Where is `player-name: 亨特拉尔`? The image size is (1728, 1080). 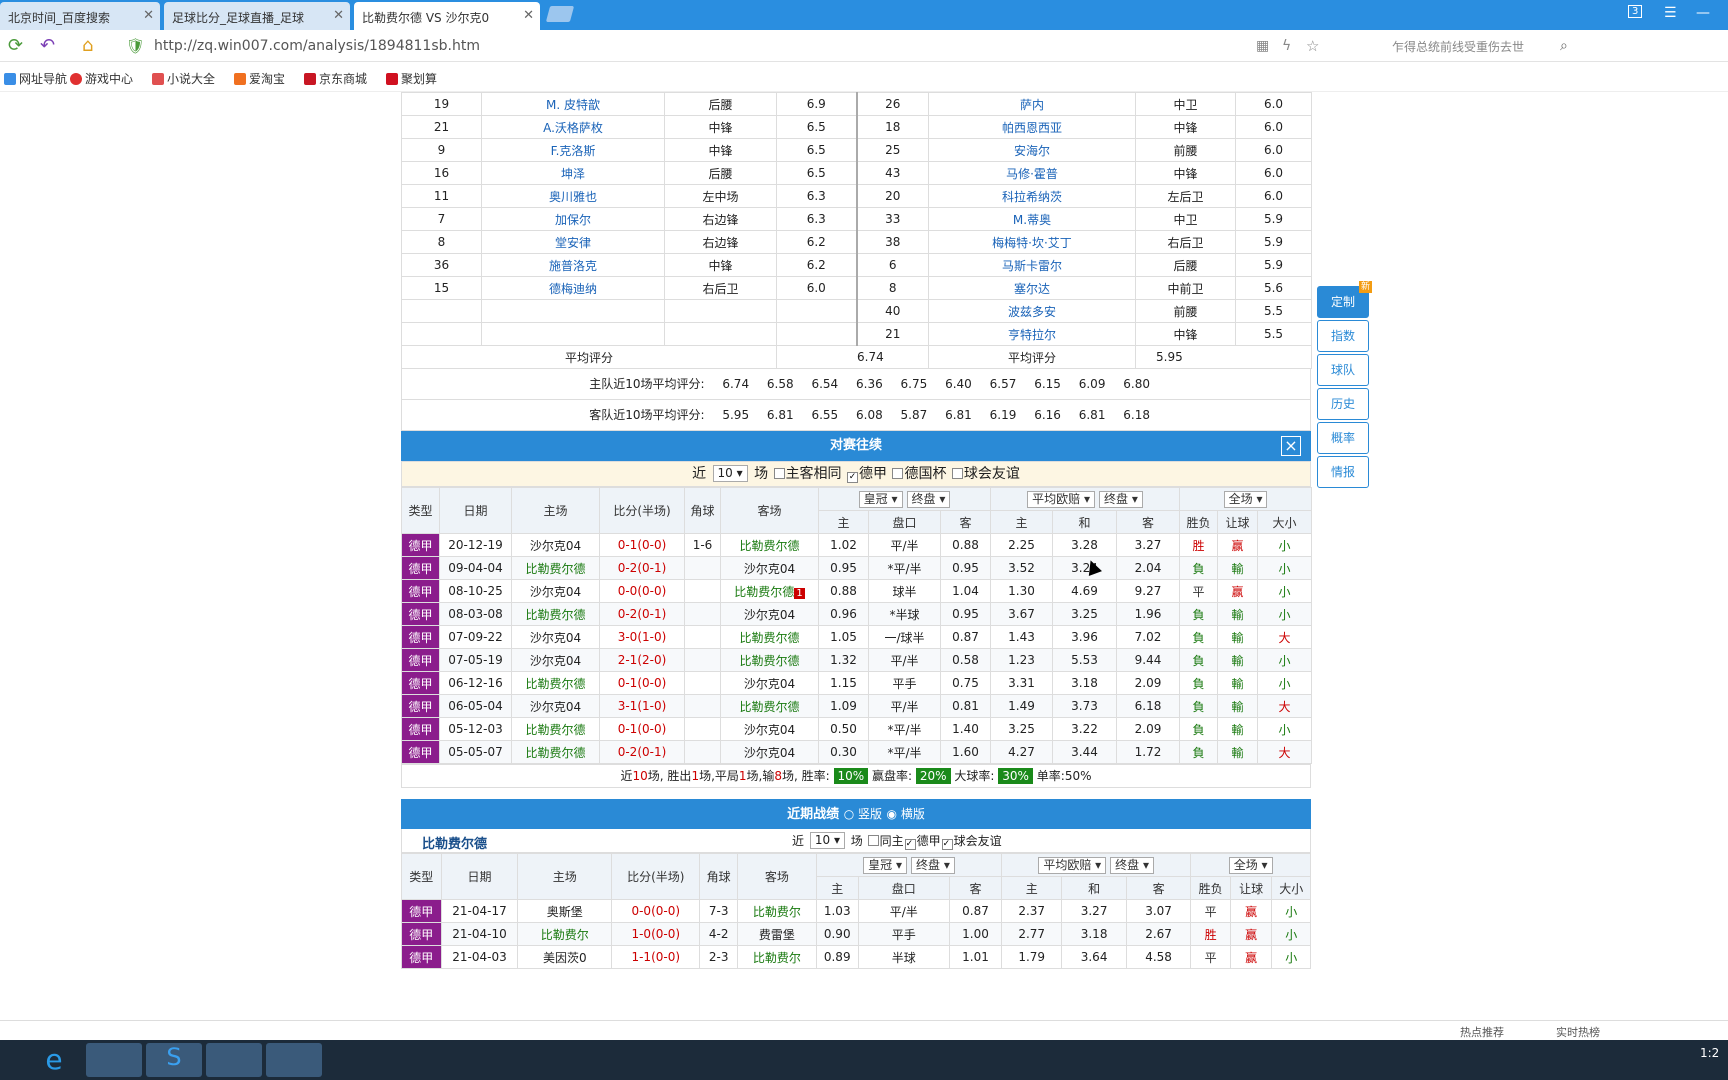
player-name: 亨特拉尔 is located at coordinates (1032, 334).